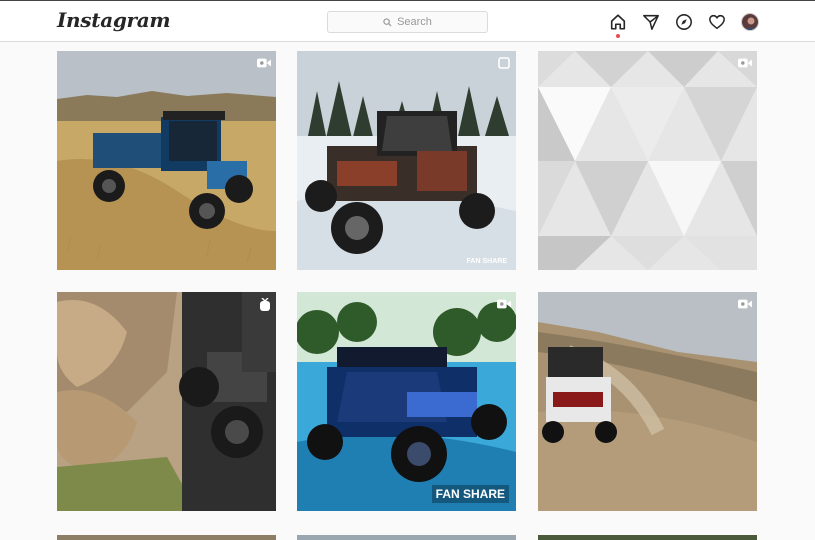 The height and width of the screenshot is (540, 815). What do you see at coordinates (750, 22) in the screenshot?
I see `profile-avatar` at bounding box center [750, 22].